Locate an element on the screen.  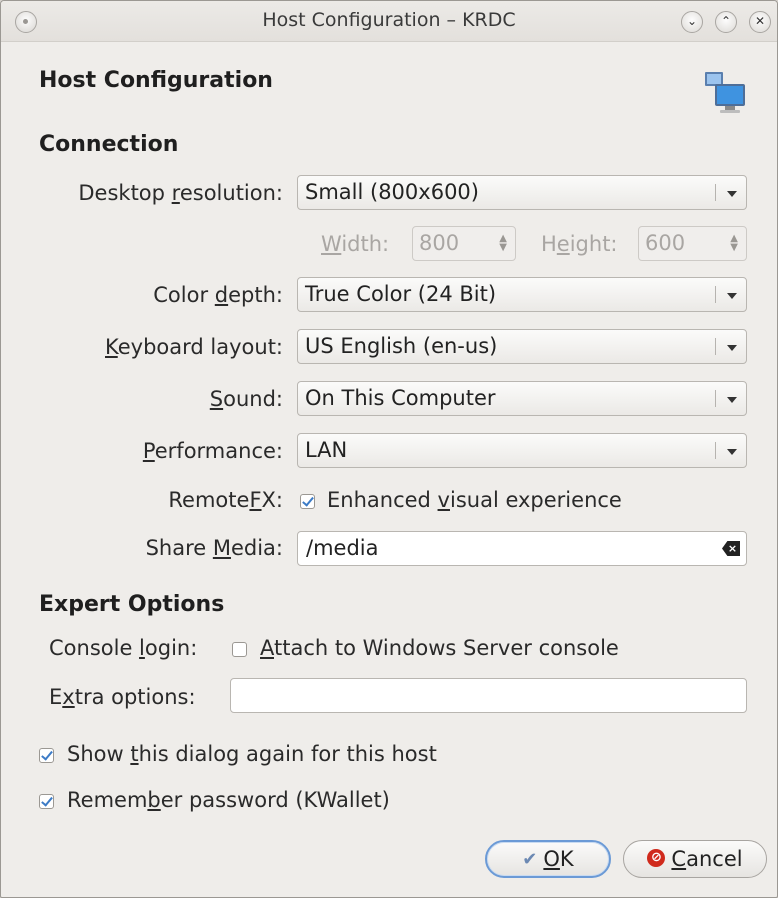
color-depth-value: True Color (24 Bit) is located at coordinates (401, 294).